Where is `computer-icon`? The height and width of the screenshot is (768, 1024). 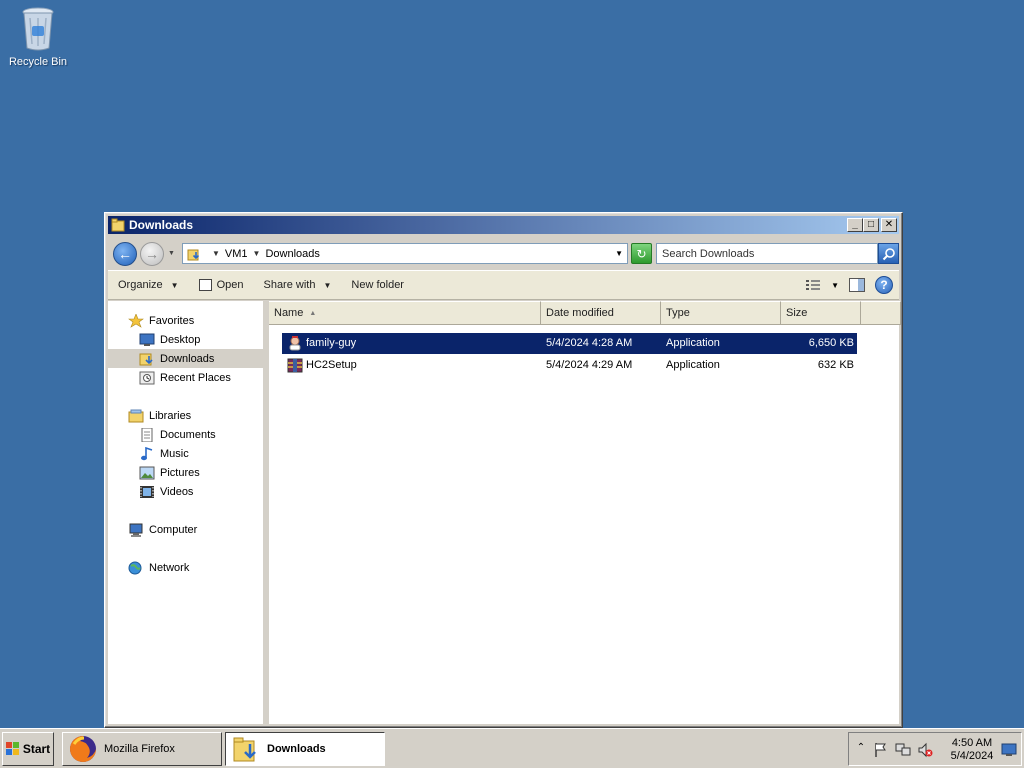 computer-icon is located at coordinates (136, 530).